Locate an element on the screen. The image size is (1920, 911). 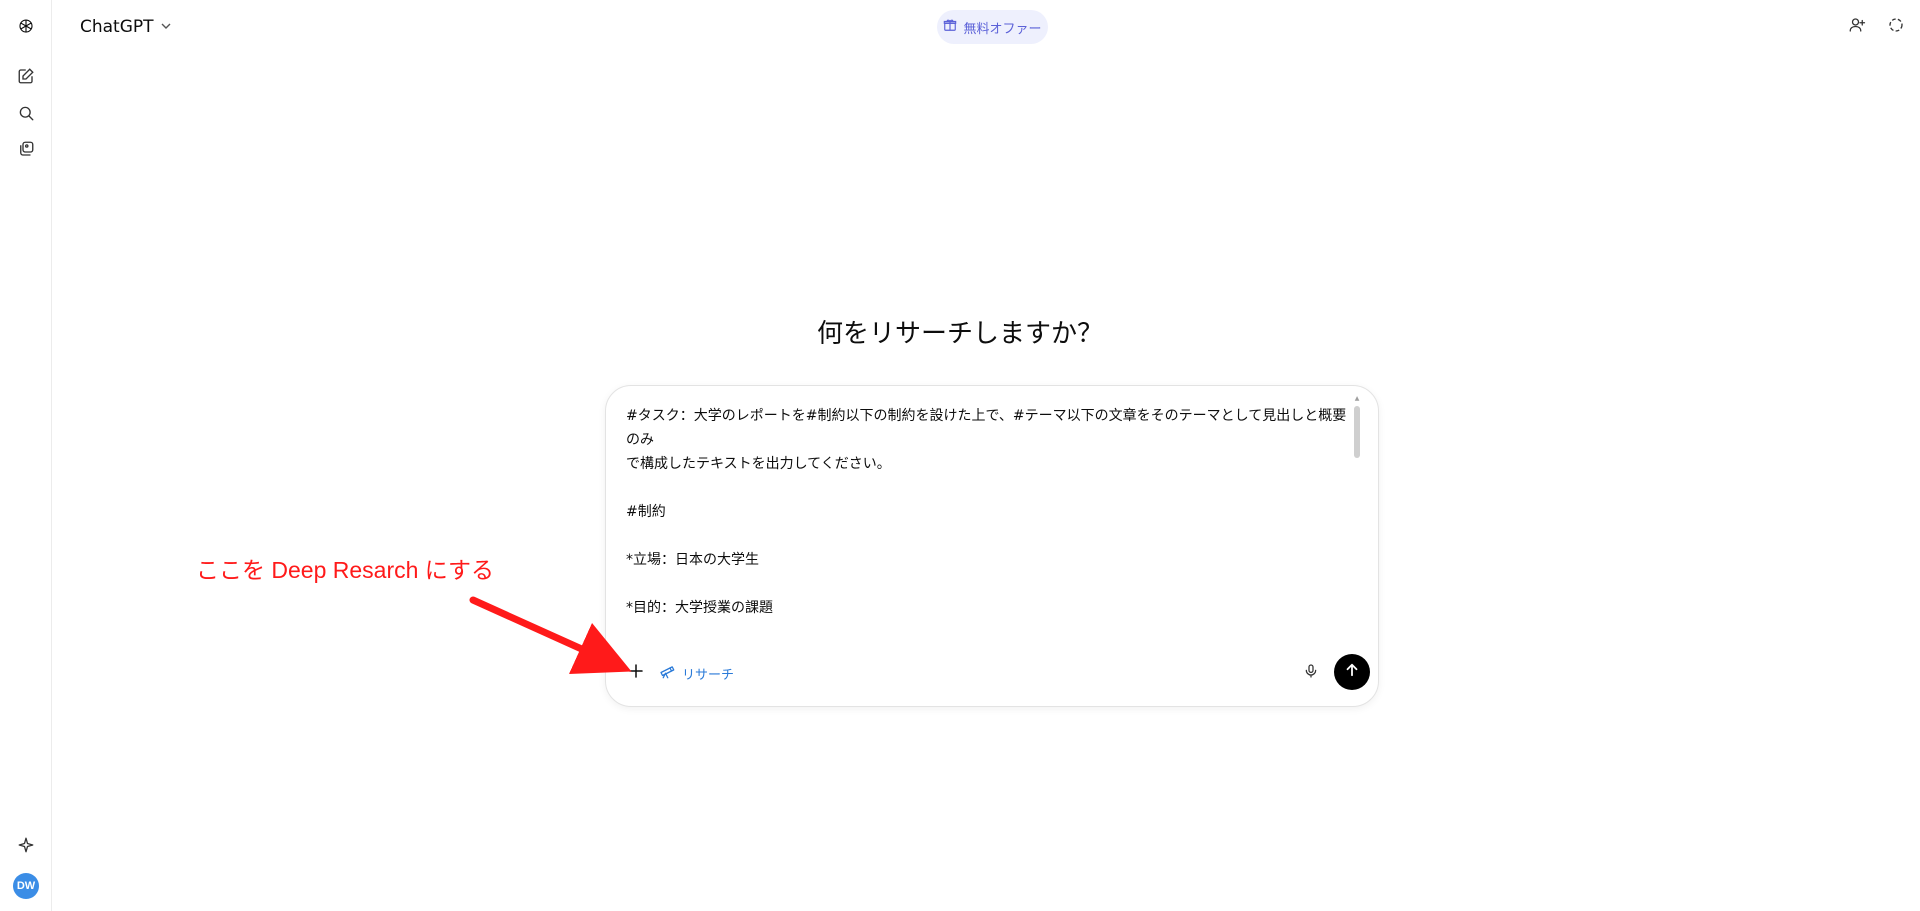
prompt-line: *構成：序論、本文、まとめなどの論文的構成 is located at coordinates (991, 645).